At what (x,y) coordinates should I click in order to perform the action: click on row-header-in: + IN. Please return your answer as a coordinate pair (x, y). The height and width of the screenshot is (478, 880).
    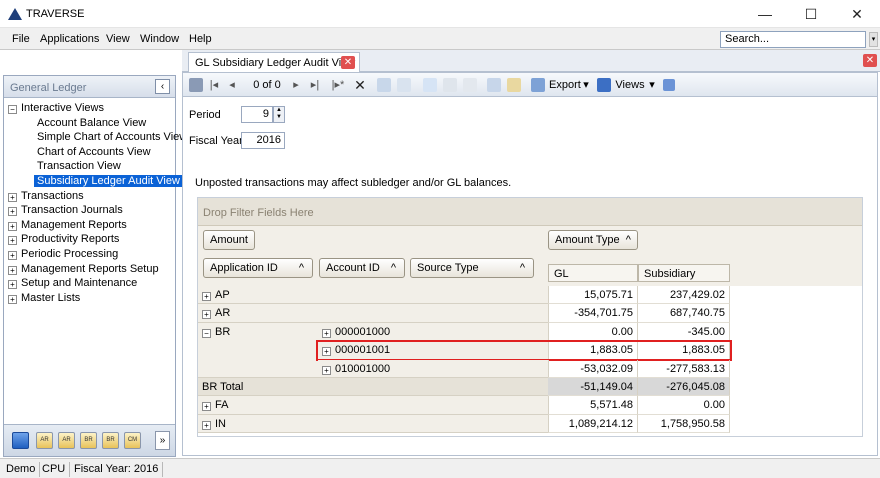
    Looking at the image, I should click on (373, 424).